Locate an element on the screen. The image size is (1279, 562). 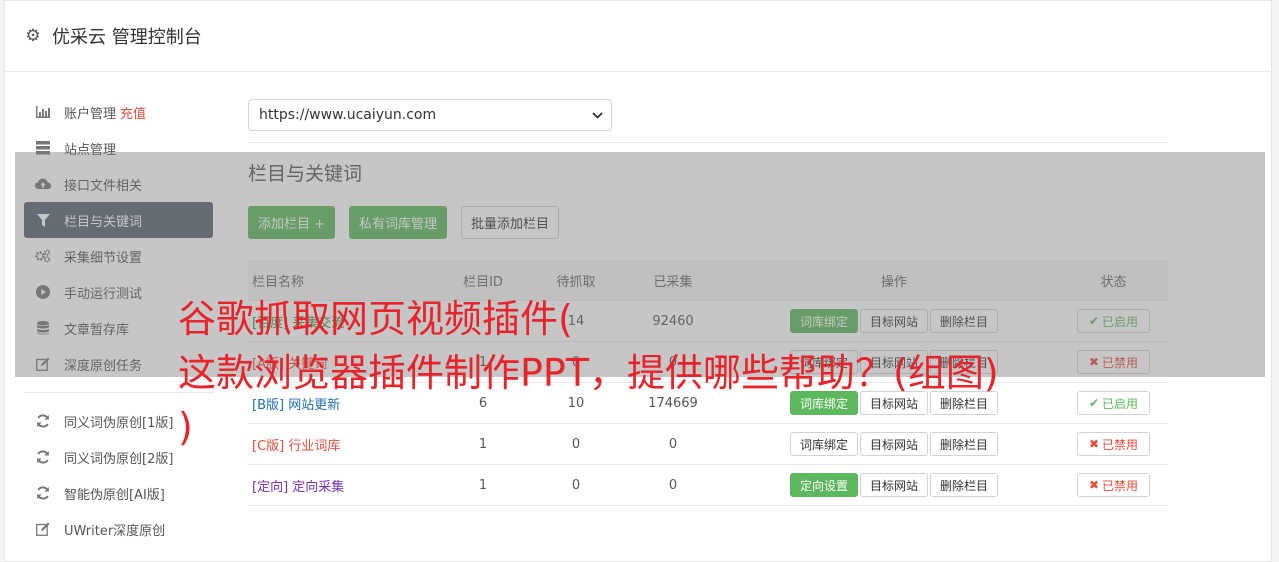
status-toggle-button: ✔ 已启用 is located at coordinates (1113, 403).